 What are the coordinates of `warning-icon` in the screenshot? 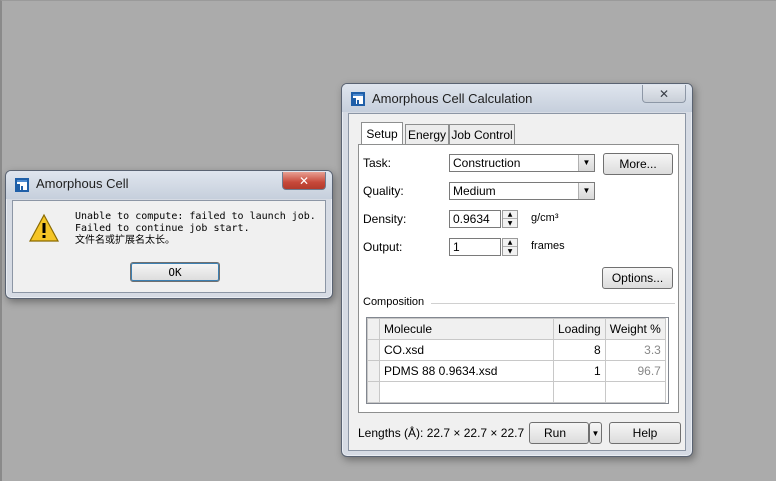 It's located at (44, 227).